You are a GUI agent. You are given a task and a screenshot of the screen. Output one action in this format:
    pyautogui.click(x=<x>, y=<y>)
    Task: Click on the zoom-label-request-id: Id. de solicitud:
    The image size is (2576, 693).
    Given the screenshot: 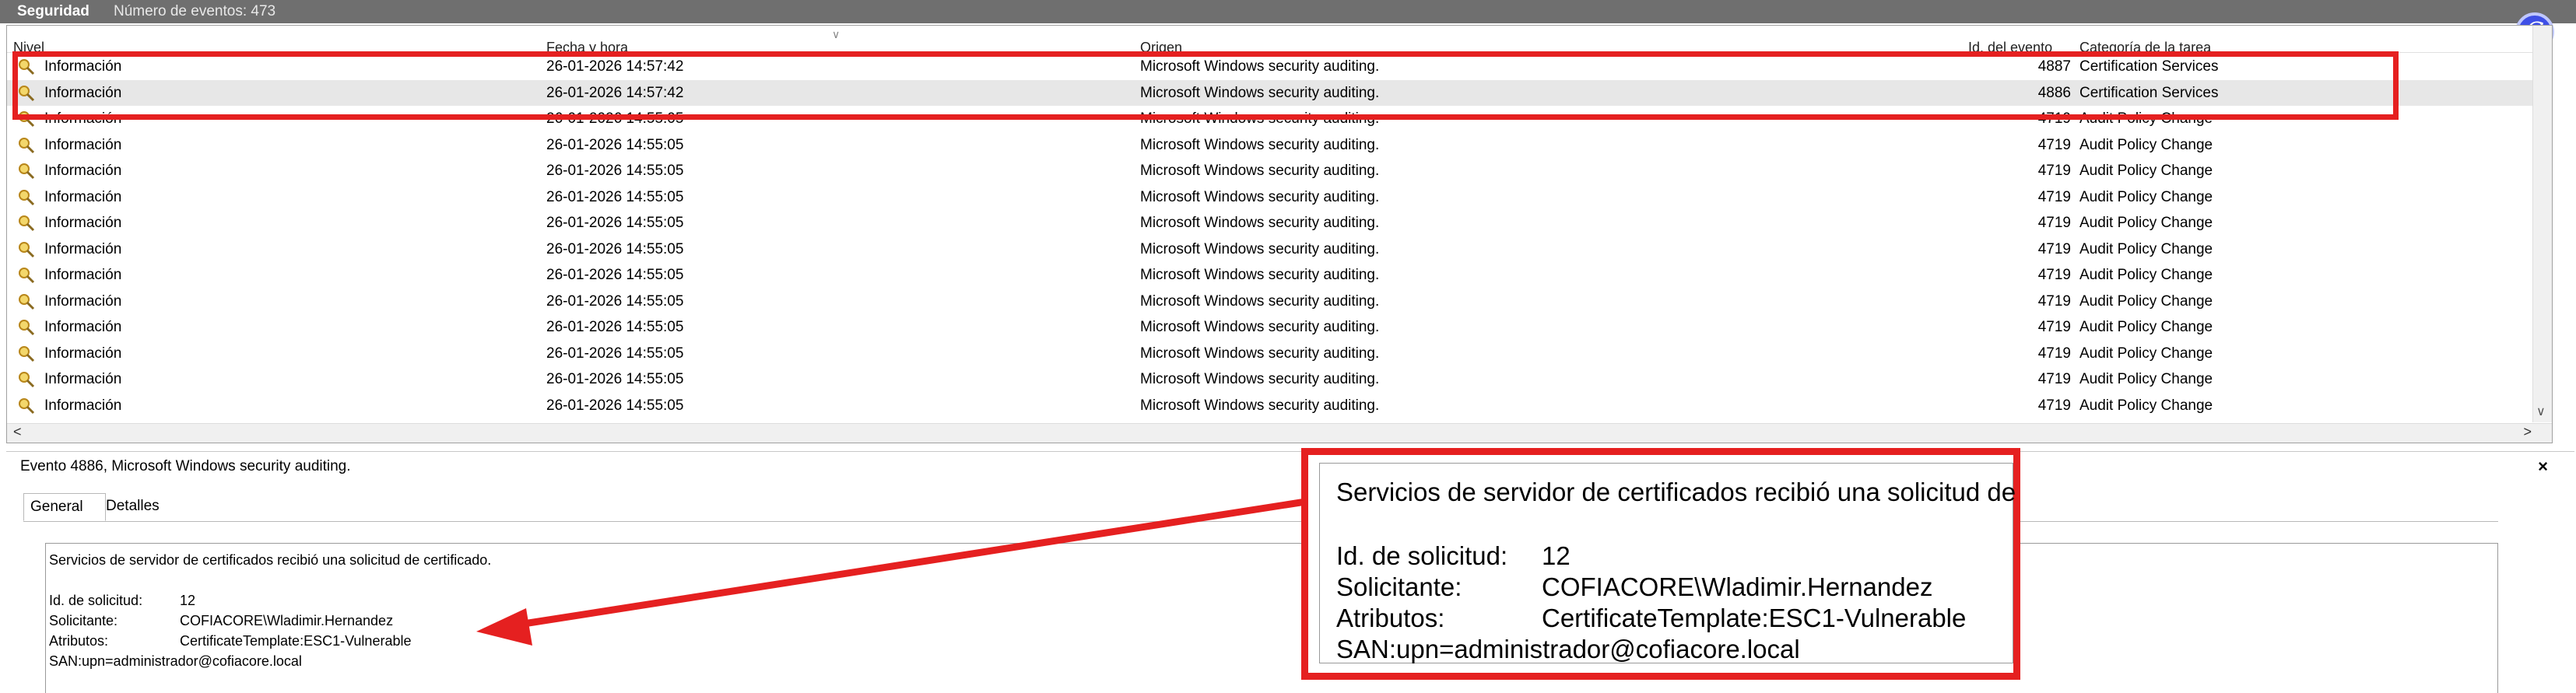 What is the action you would take?
    pyautogui.click(x=1422, y=556)
    